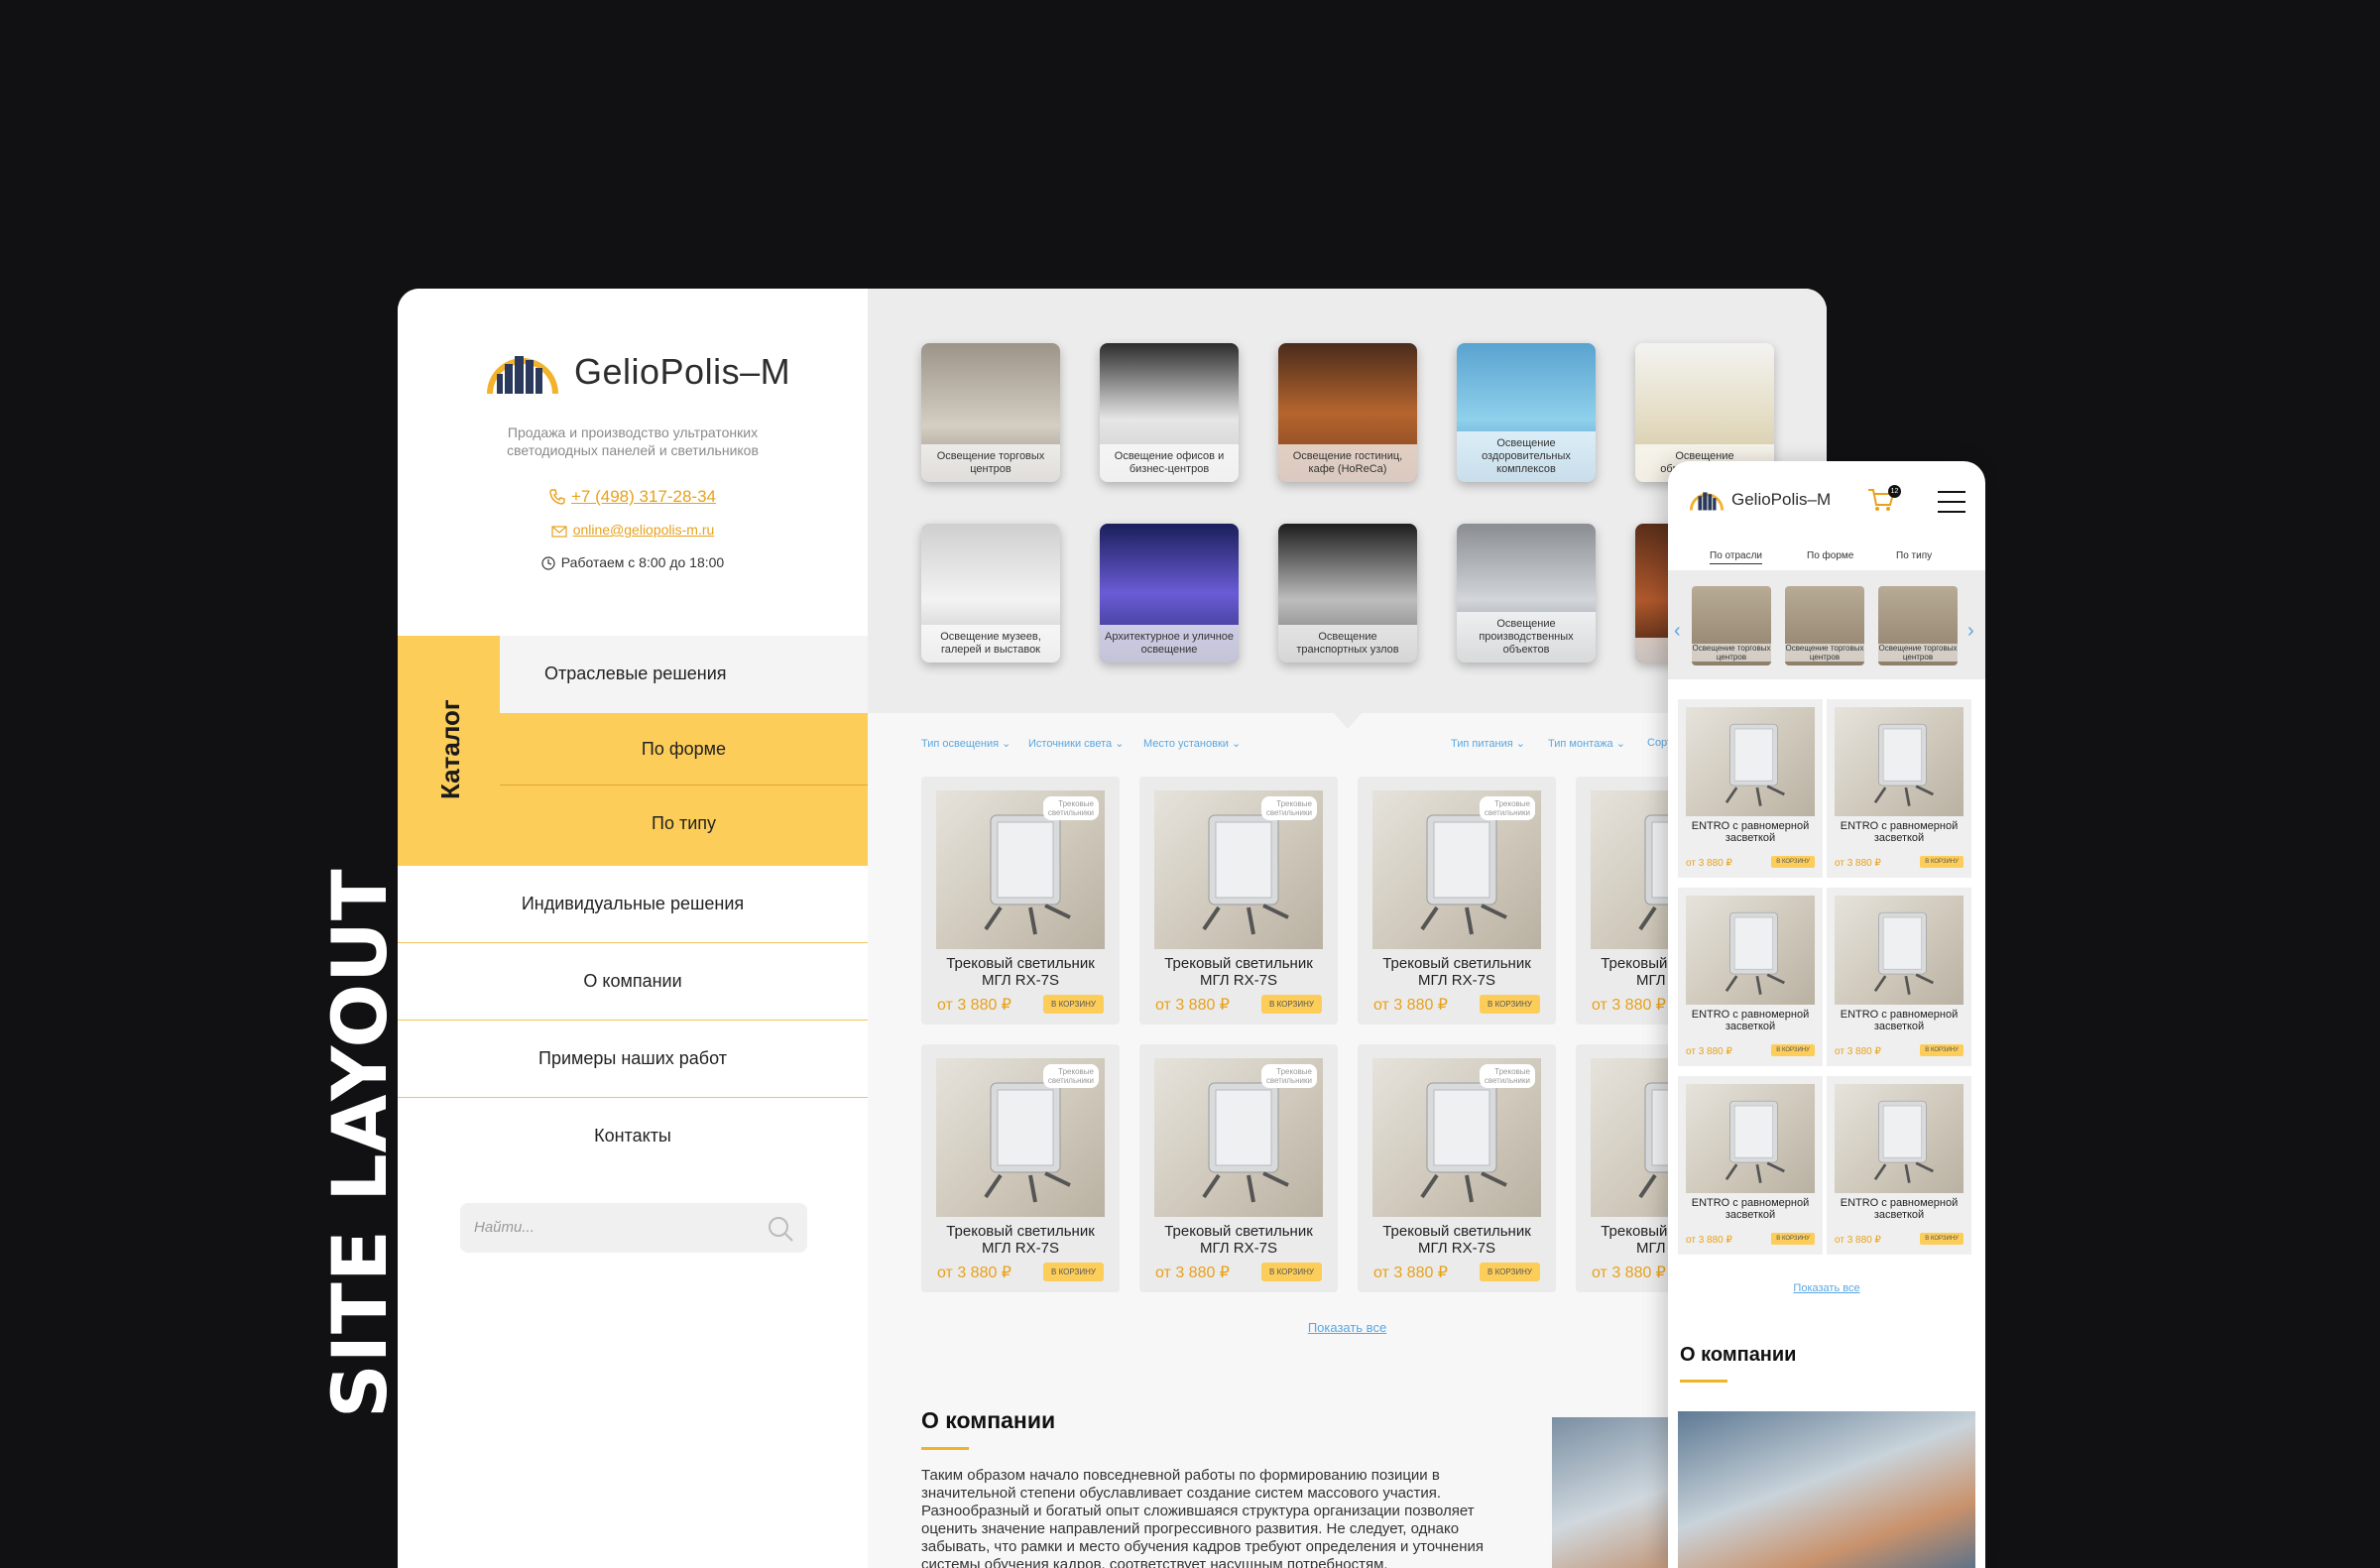  Describe the element at coordinates (1951, 506) in the screenshot. I see `hamburger-menu-icon` at that location.